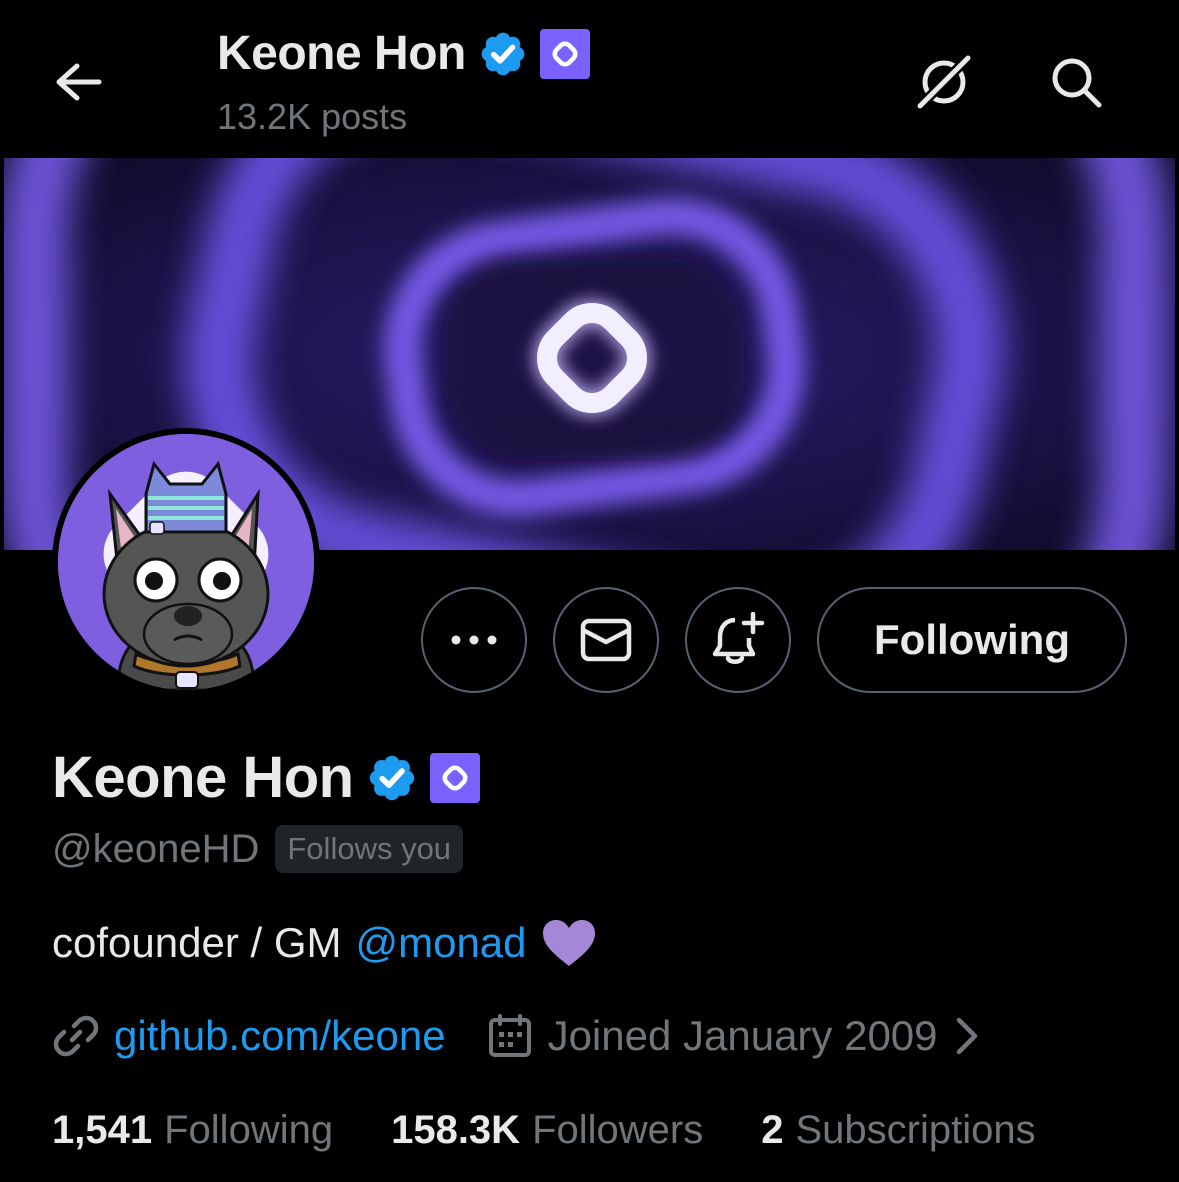  I want to click on stat-label: Subscriptions, so click(915, 1130).